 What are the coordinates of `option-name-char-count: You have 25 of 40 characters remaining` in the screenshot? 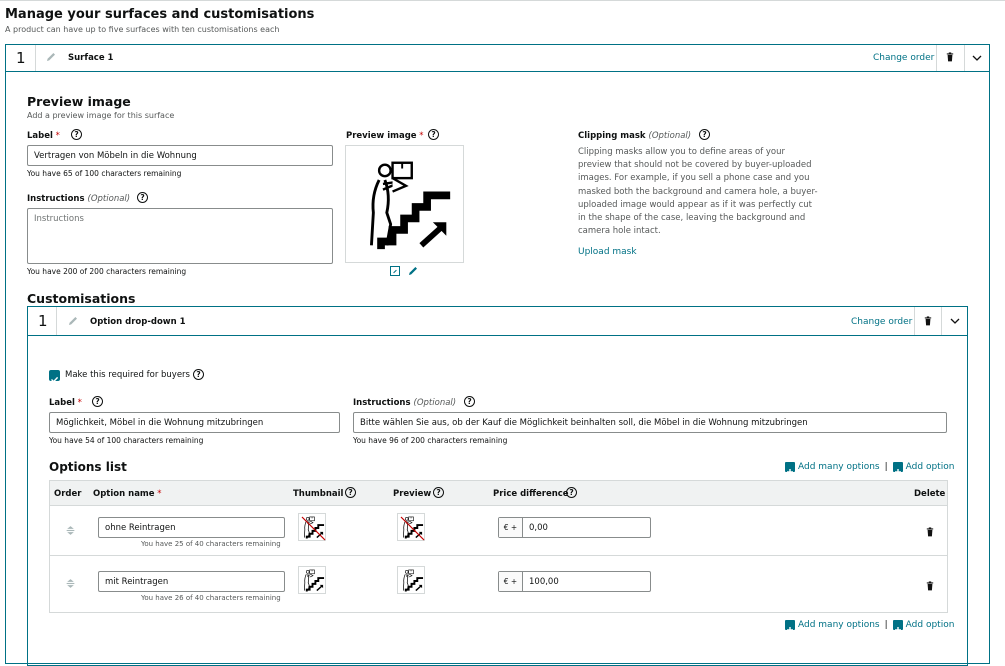 It's located at (211, 544).